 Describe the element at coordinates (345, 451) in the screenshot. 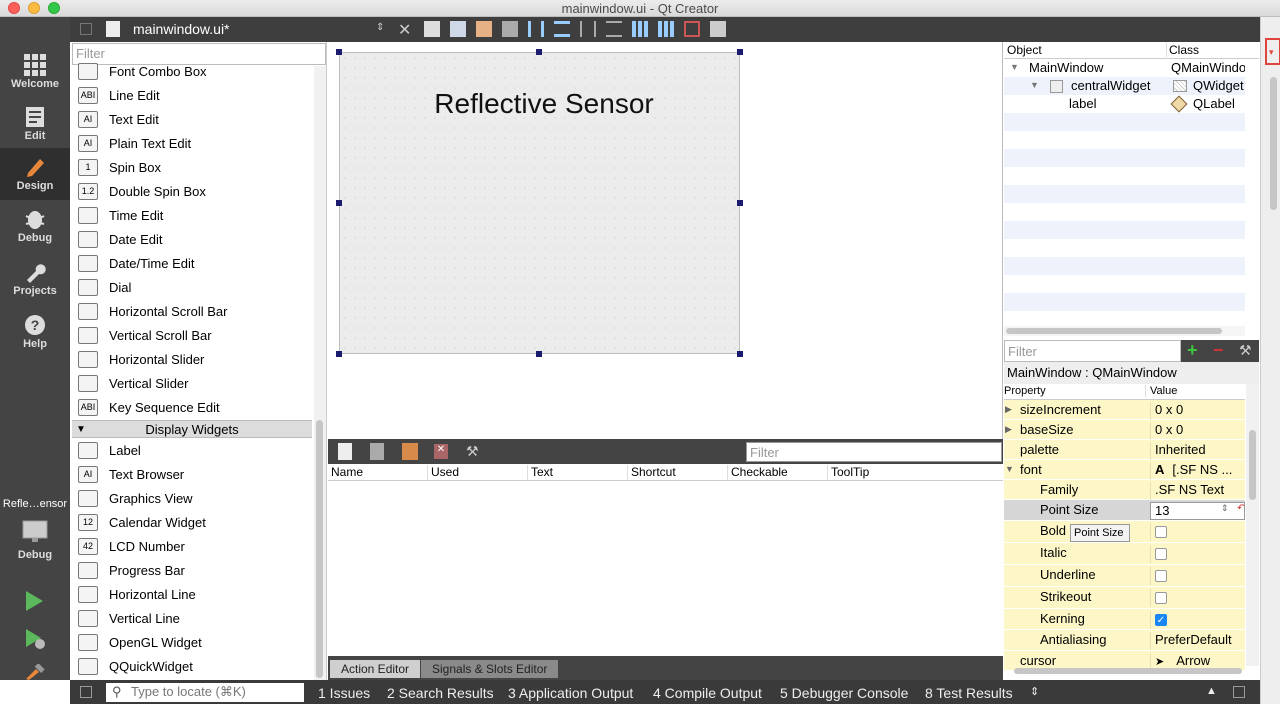

I see `new-action-icon` at that location.